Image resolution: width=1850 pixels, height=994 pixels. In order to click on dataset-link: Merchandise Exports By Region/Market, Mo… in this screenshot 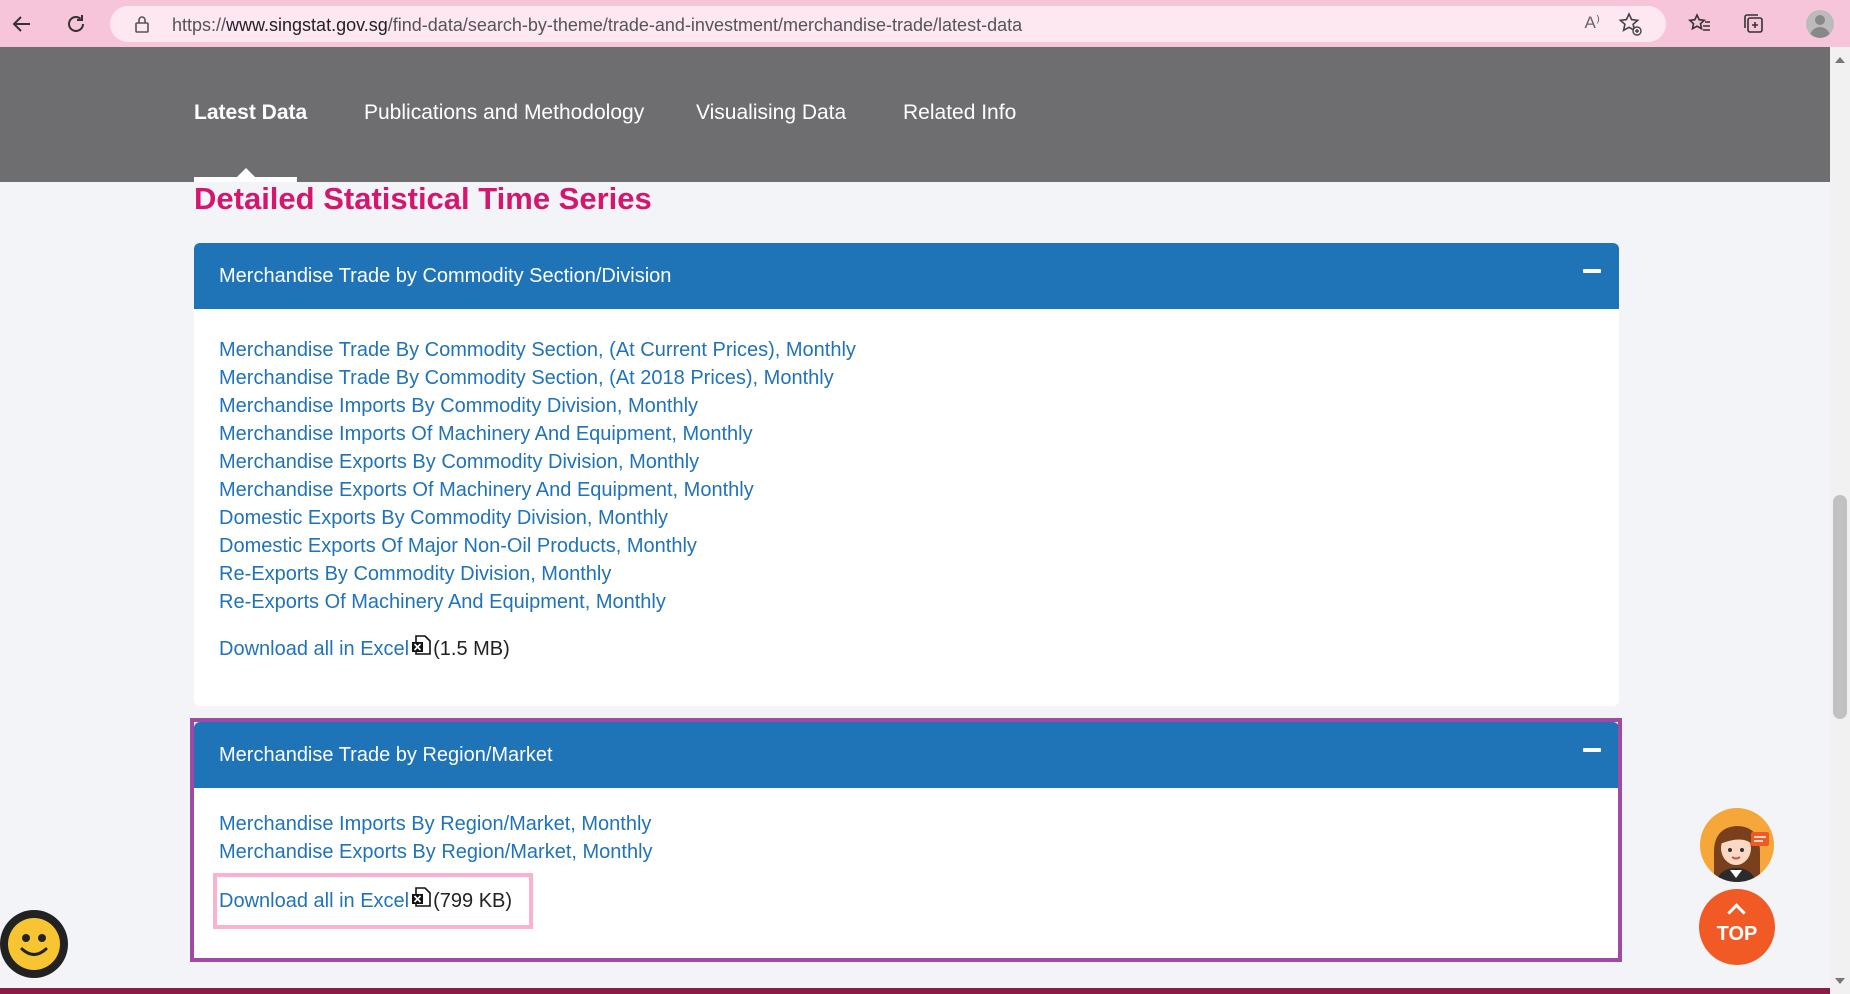, I will do `click(436, 852)`.